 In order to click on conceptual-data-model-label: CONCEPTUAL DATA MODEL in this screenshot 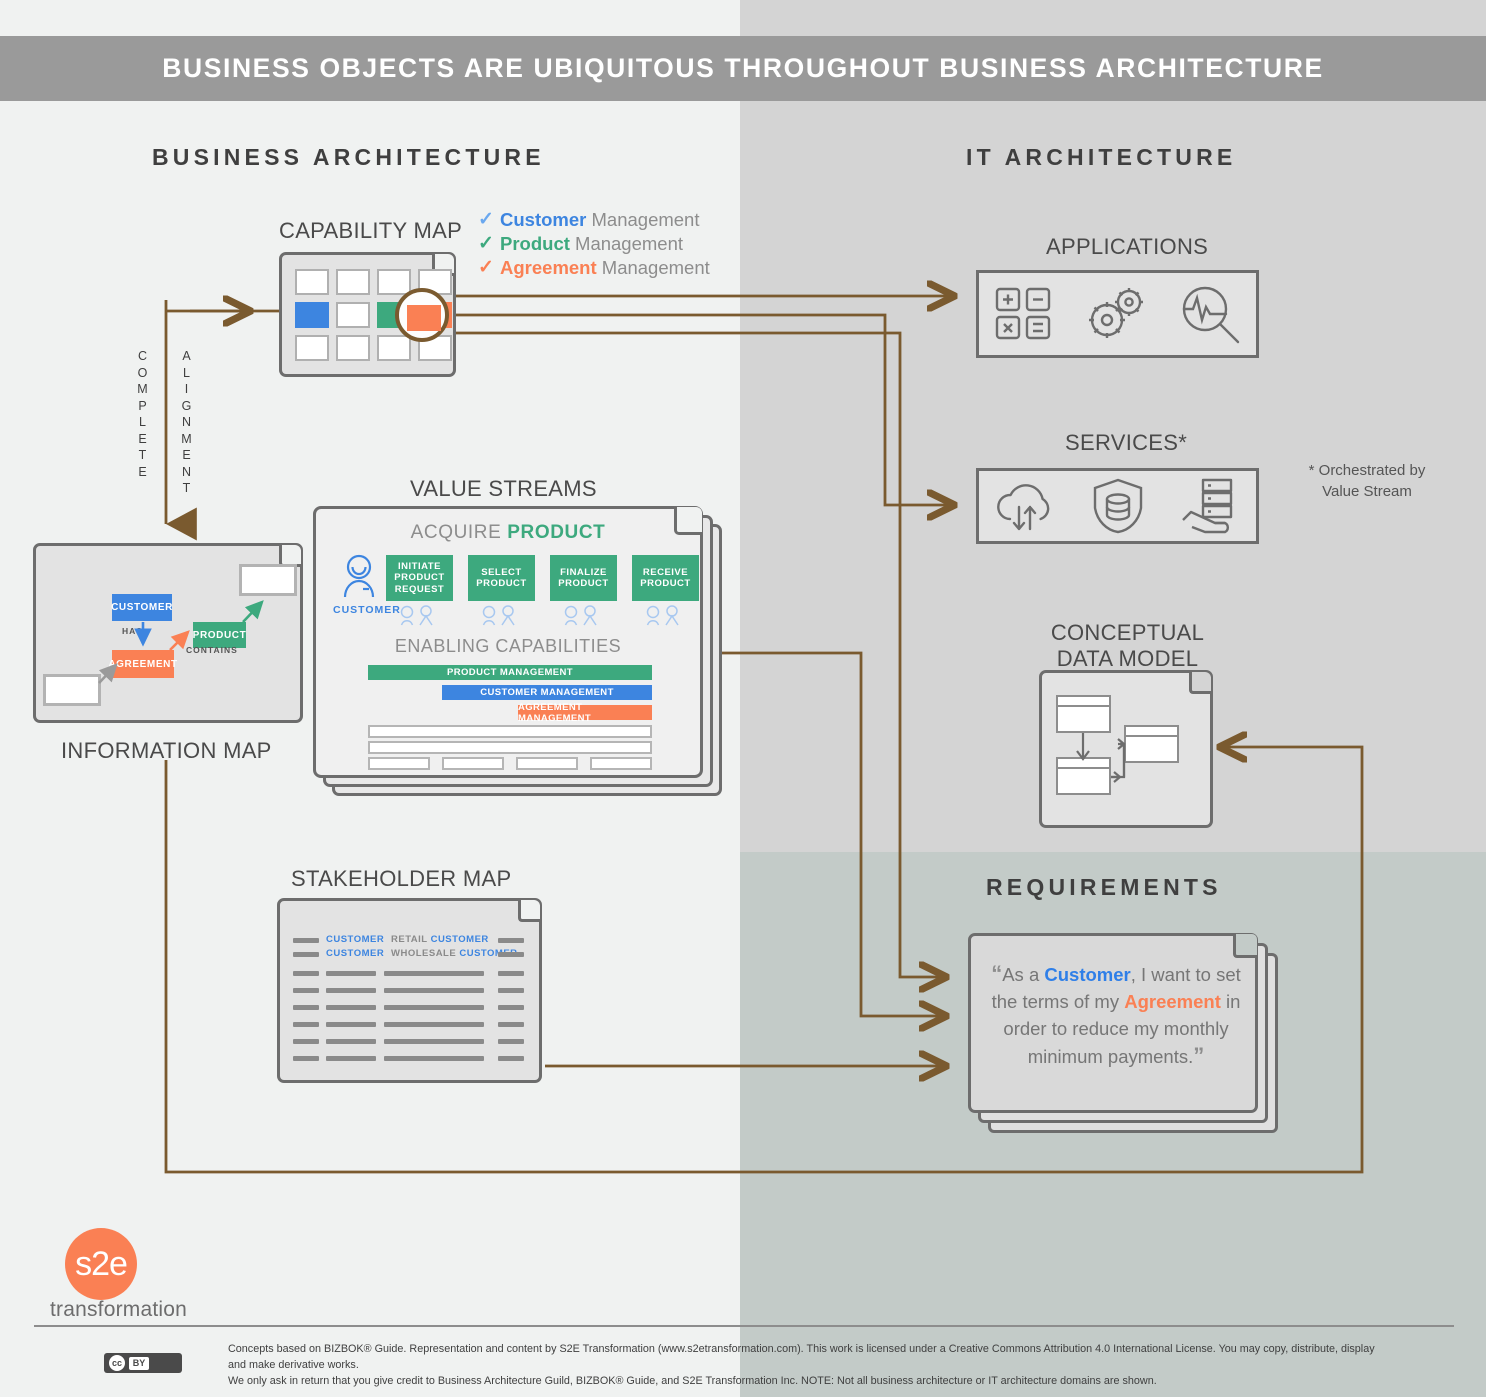, I will do `click(1127, 645)`.